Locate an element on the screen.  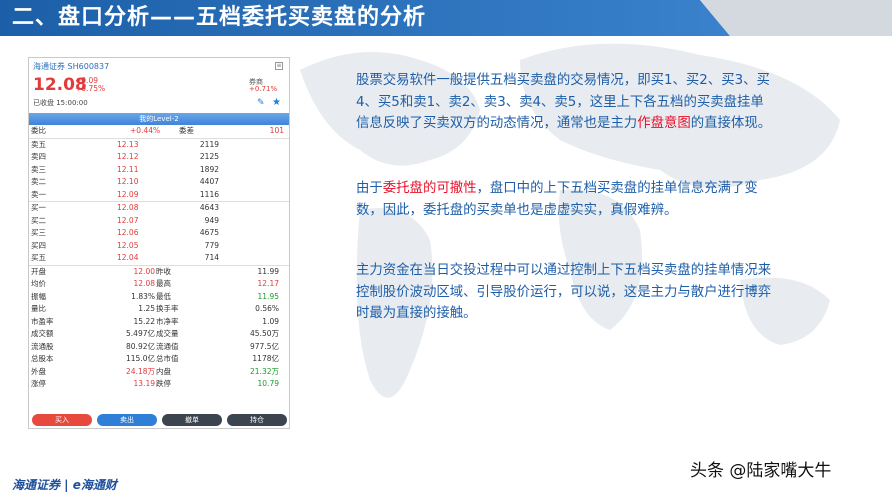
stat-value: 1.25 is located at coordinates (146, 308).